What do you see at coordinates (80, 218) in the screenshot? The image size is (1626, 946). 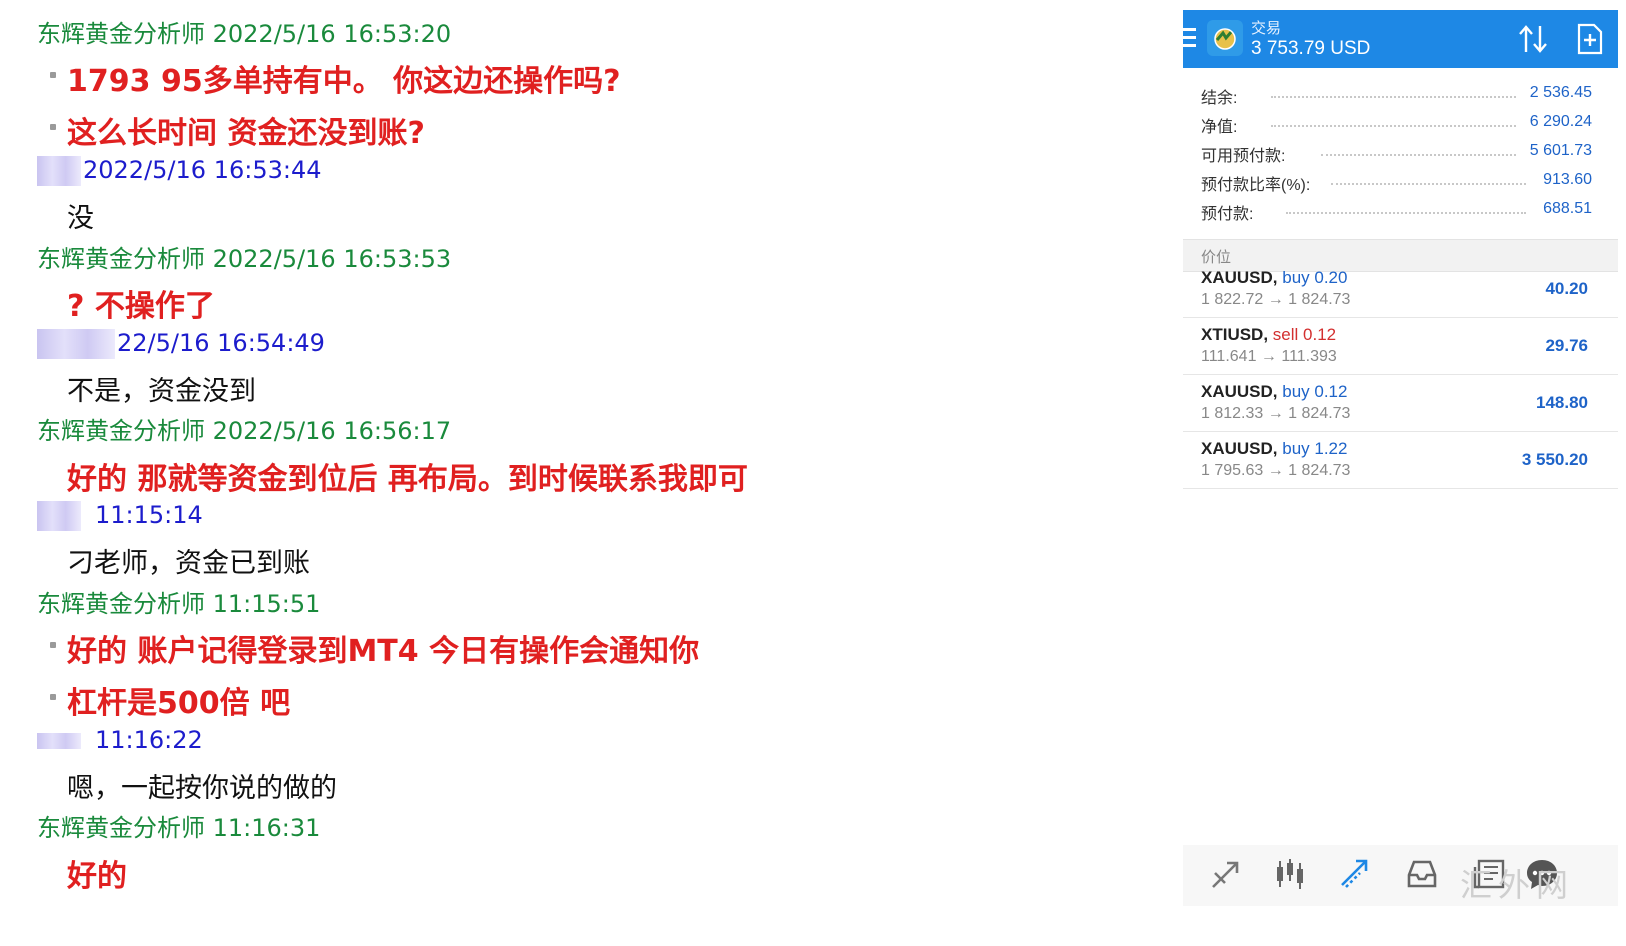 I see `client-message: 没` at bounding box center [80, 218].